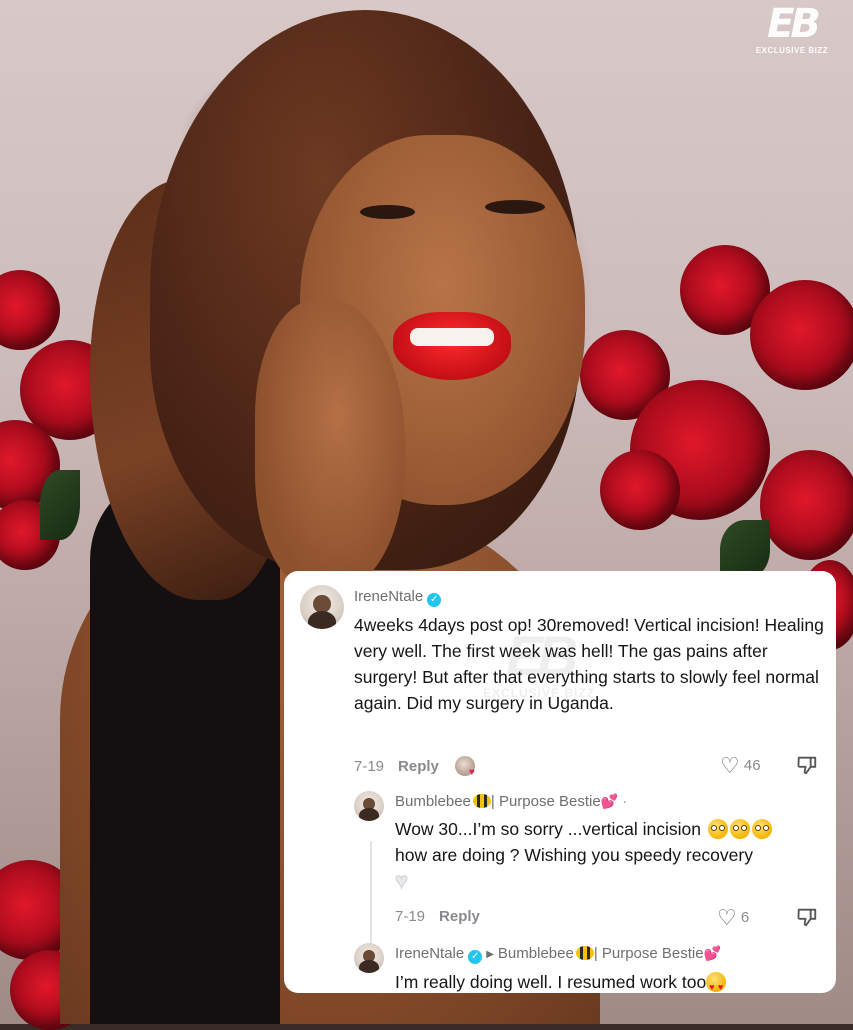  What do you see at coordinates (371, 895) in the screenshot?
I see `thread-line` at bounding box center [371, 895].